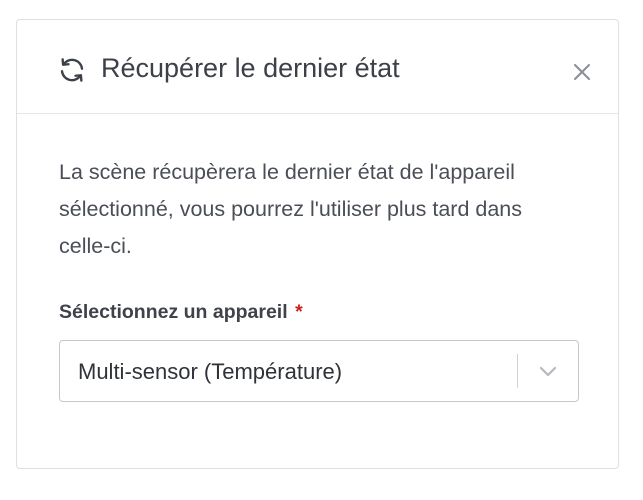 The image size is (643, 500). Describe the element at coordinates (173, 312) in the screenshot. I see `device-field-label-text: Sélectionnez un appareil` at that location.